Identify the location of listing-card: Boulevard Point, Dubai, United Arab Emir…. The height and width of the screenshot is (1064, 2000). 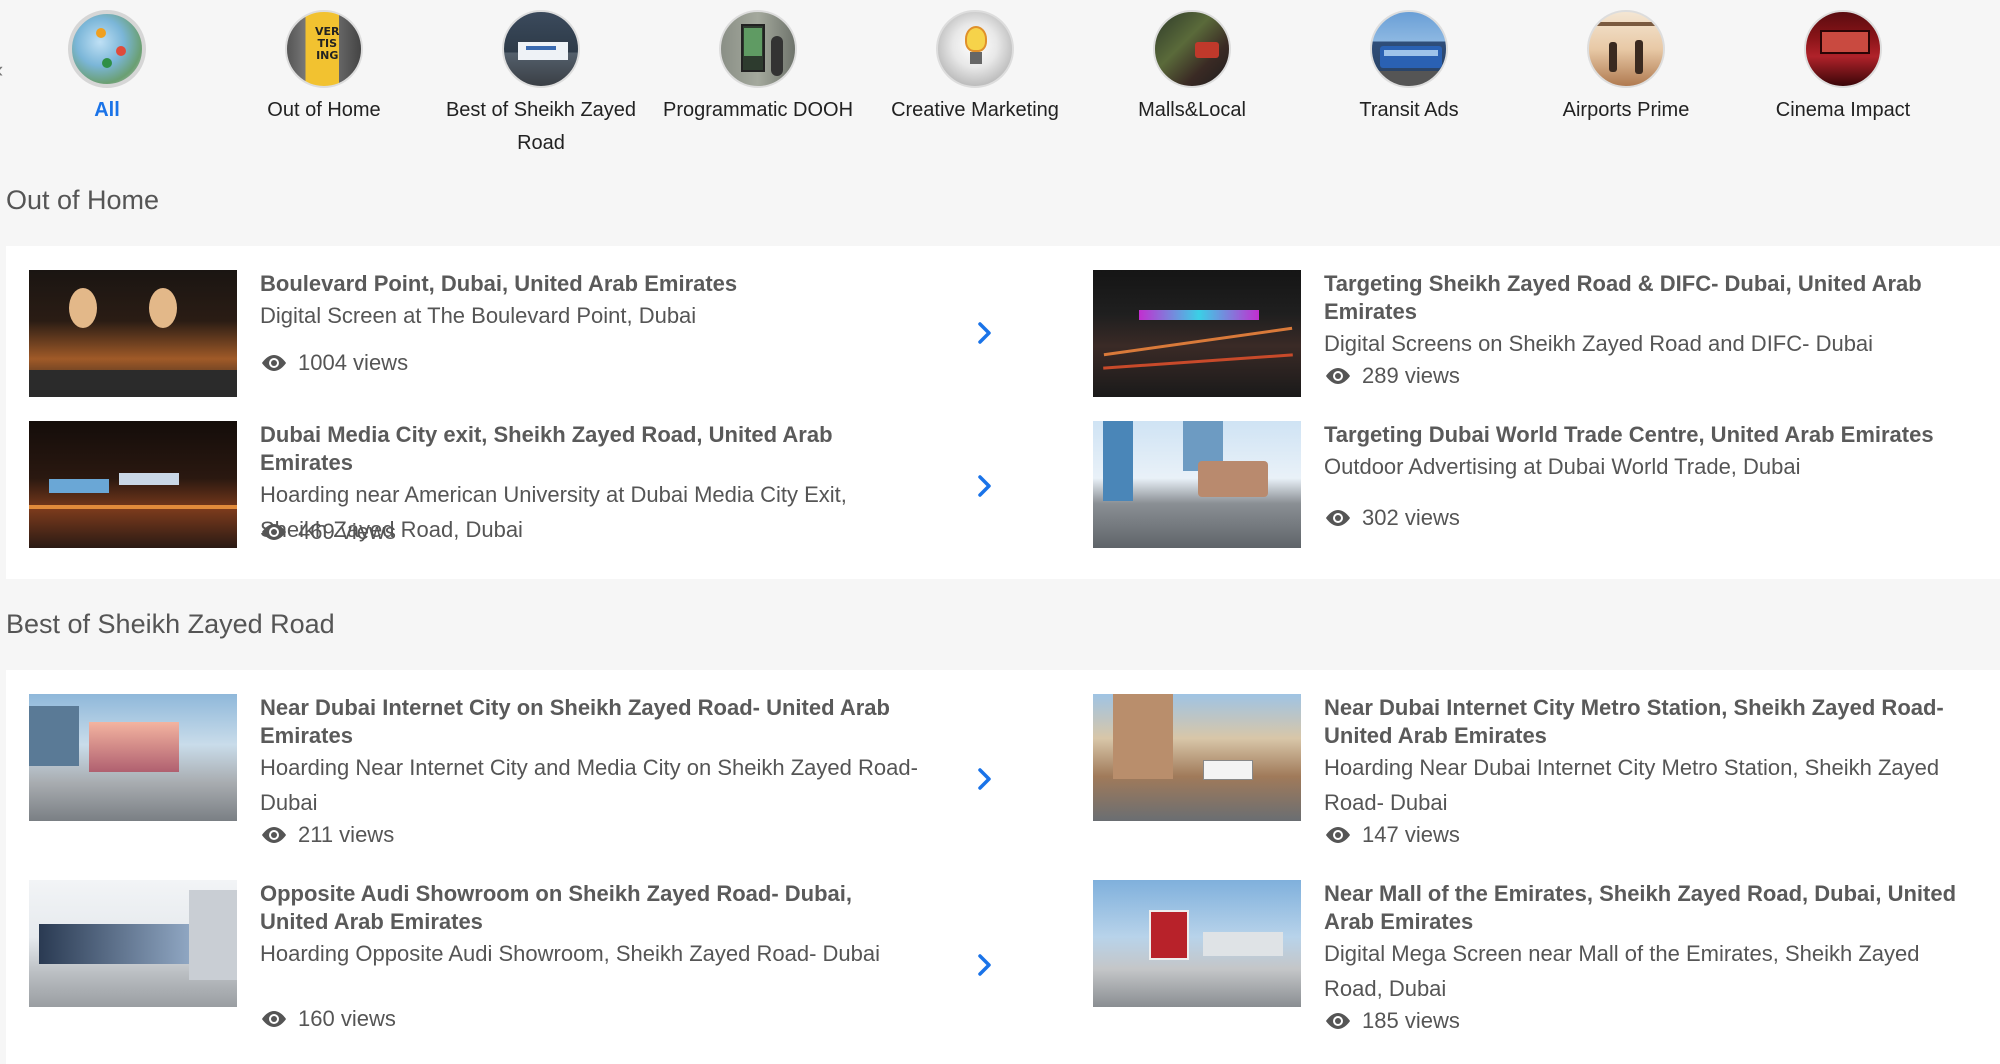
(529, 335).